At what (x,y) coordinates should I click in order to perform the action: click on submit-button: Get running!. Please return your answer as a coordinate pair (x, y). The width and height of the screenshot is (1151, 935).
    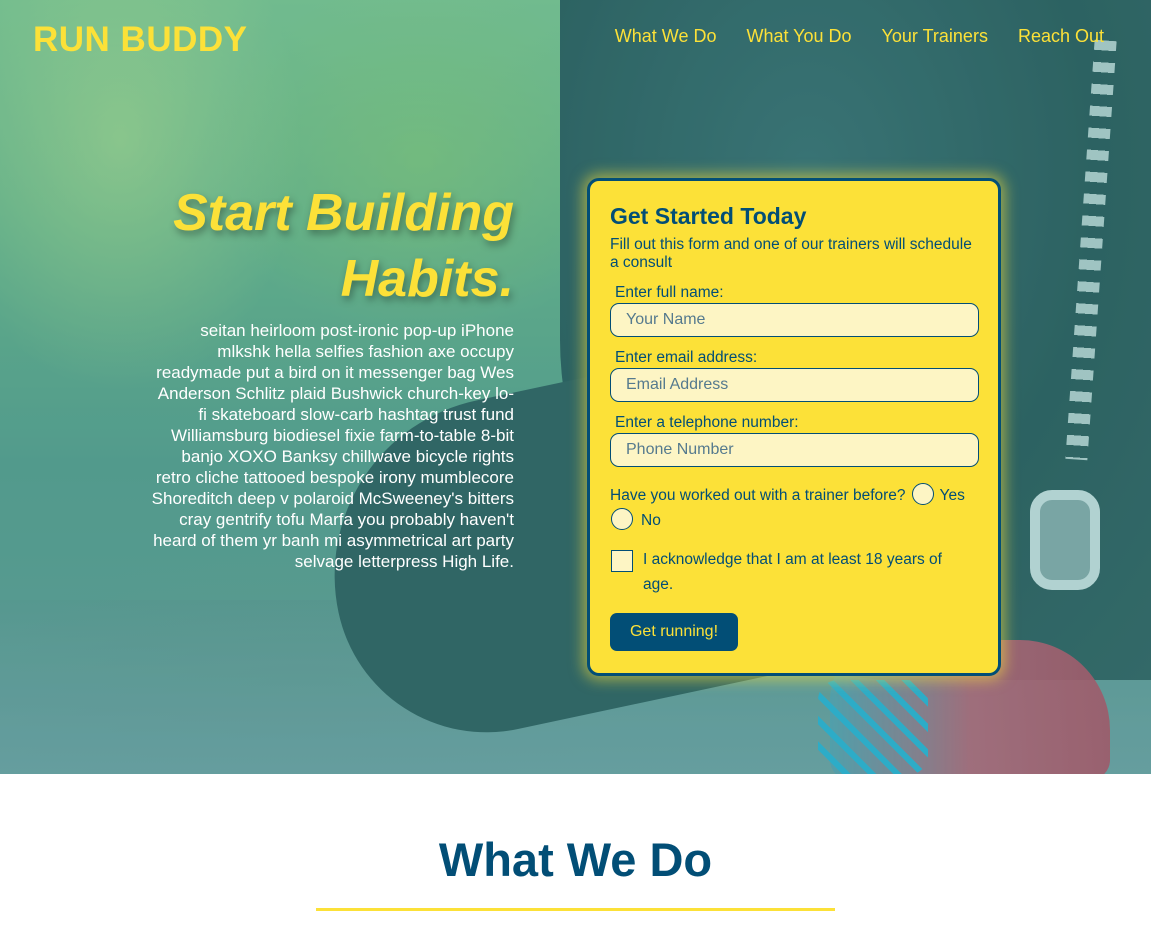
    Looking at the image, I should click on (674, 632).